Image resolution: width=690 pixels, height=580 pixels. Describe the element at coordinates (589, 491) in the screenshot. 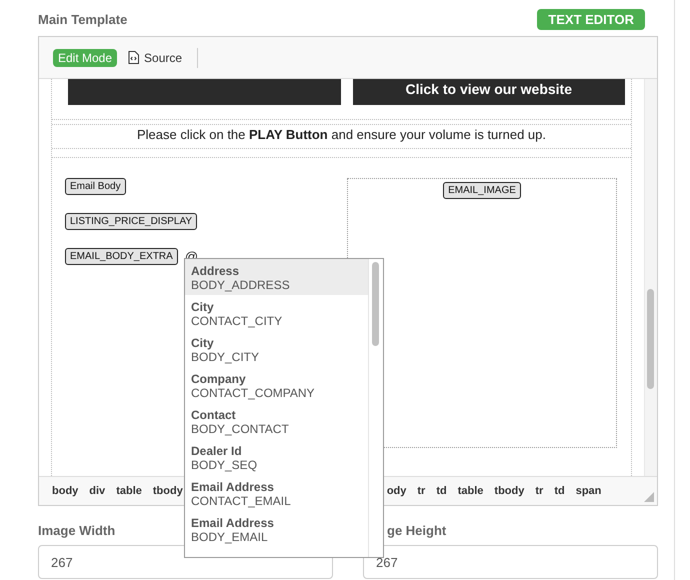

I see `path-element: span` at that location.